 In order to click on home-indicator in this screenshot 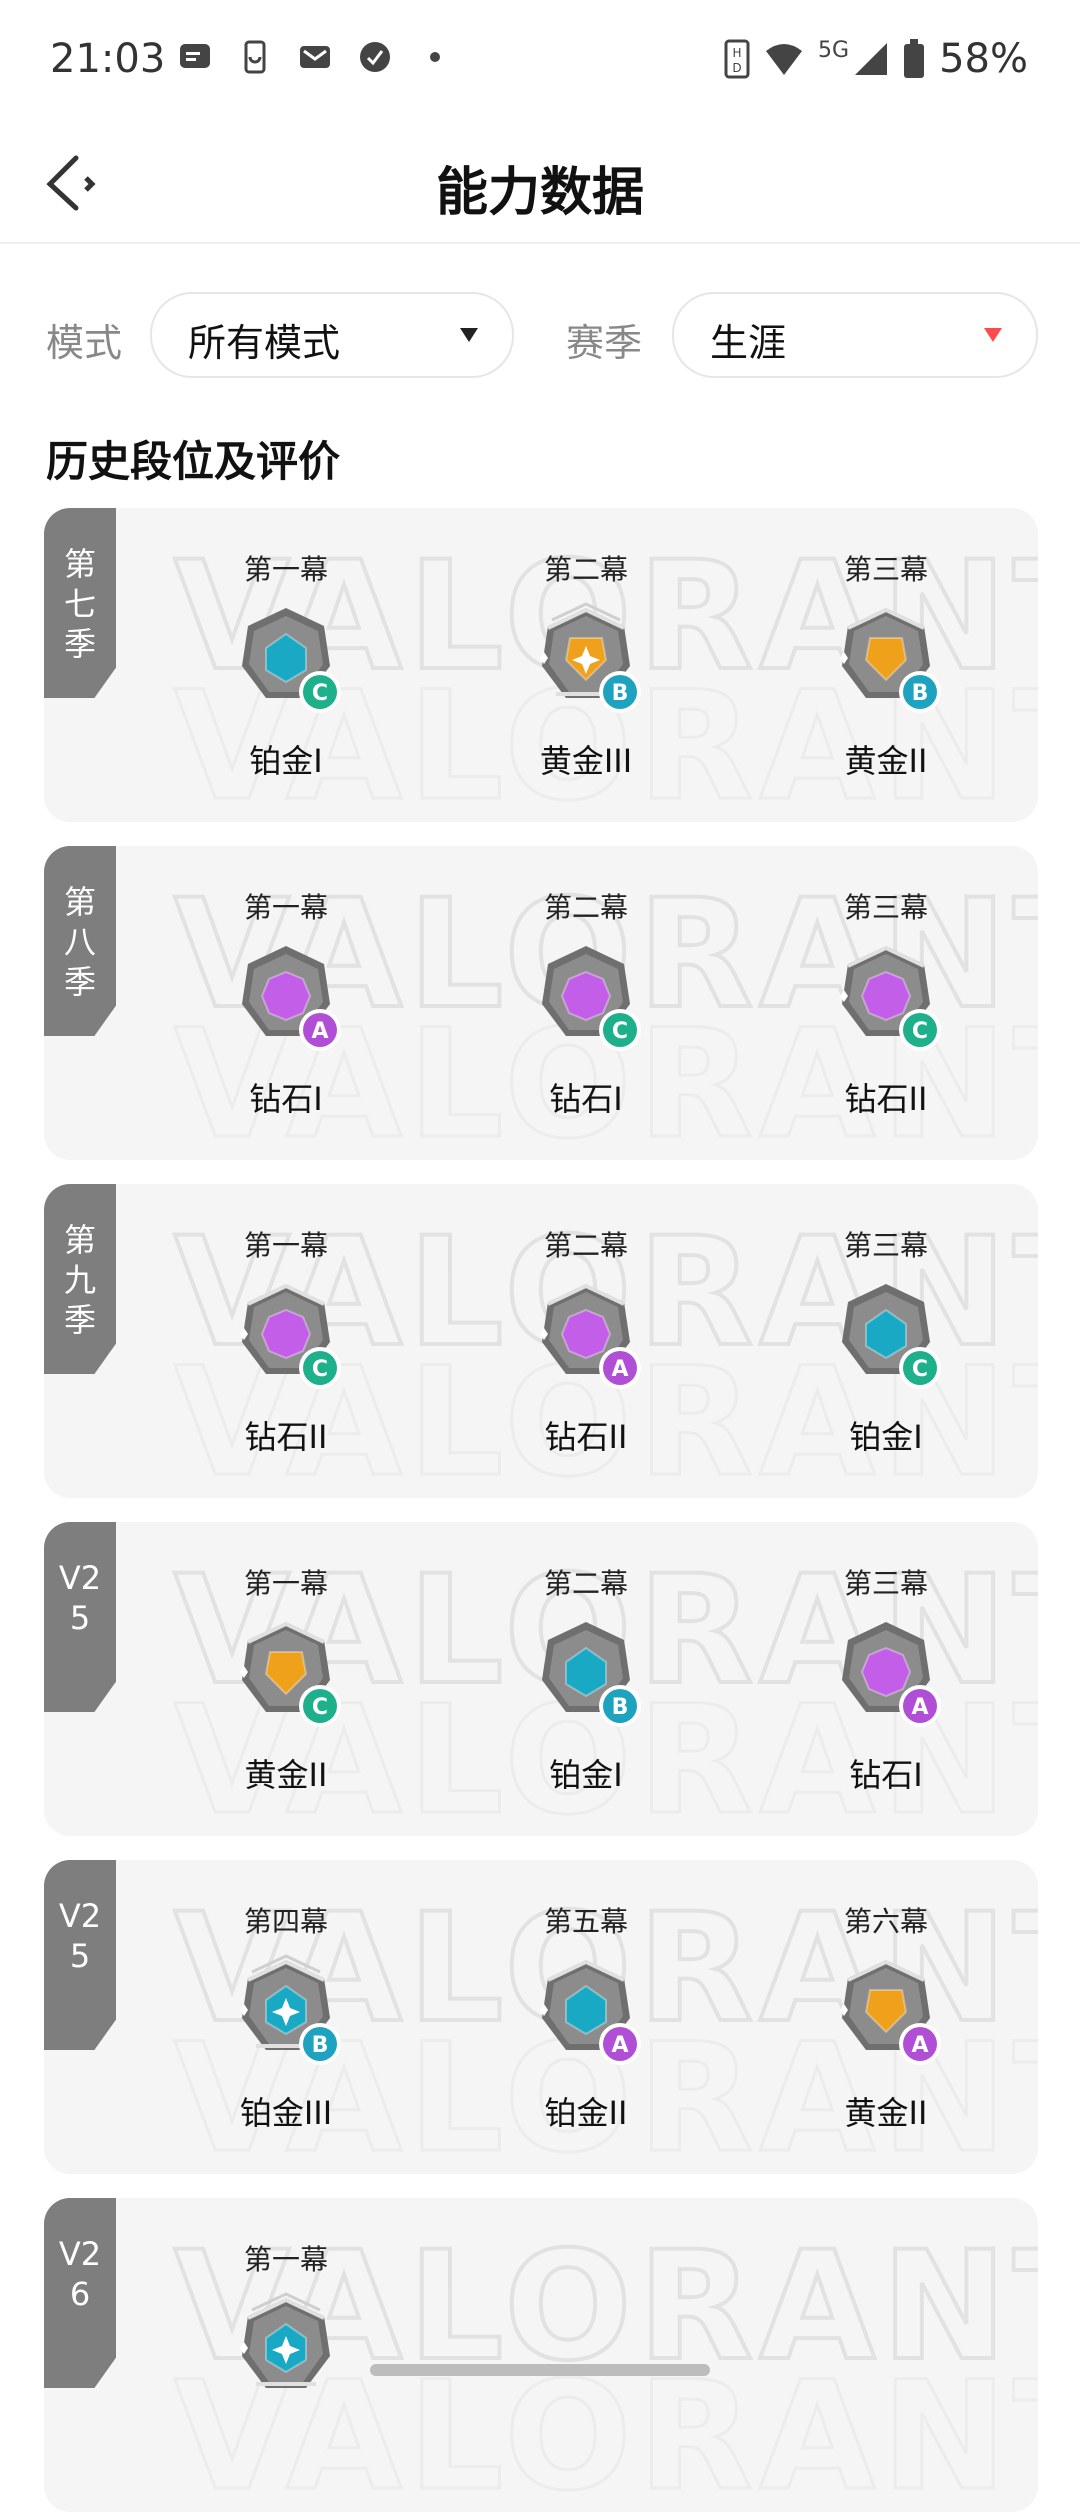, I will do `click(540, 2370)`.